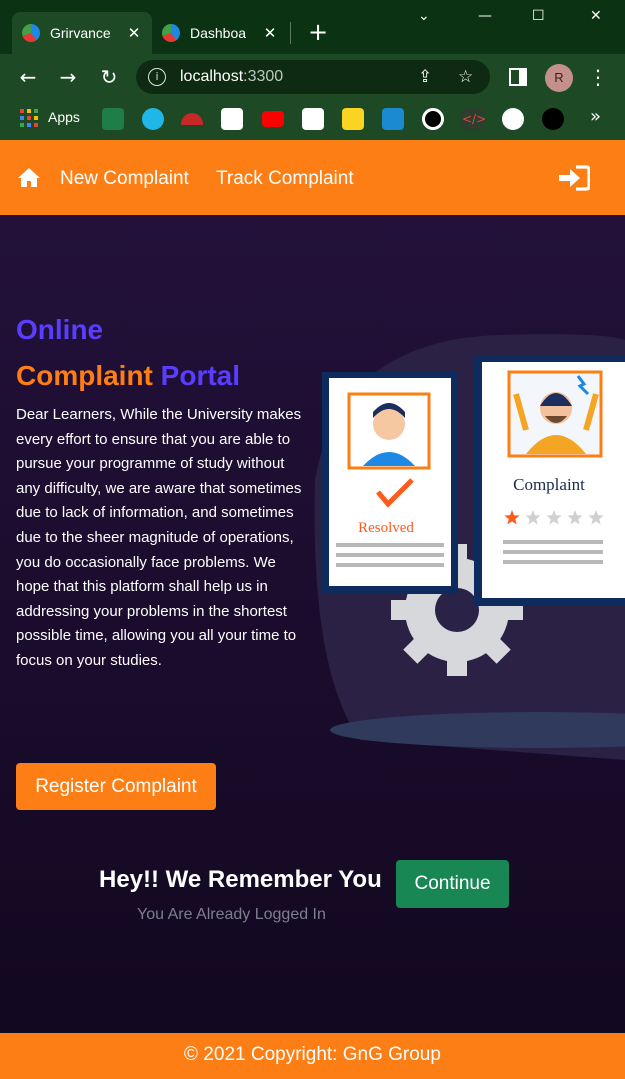  Describe the element at coordinates (353, 119) in the screenshot. I see `flipkart-bookmark-icon` at that location.